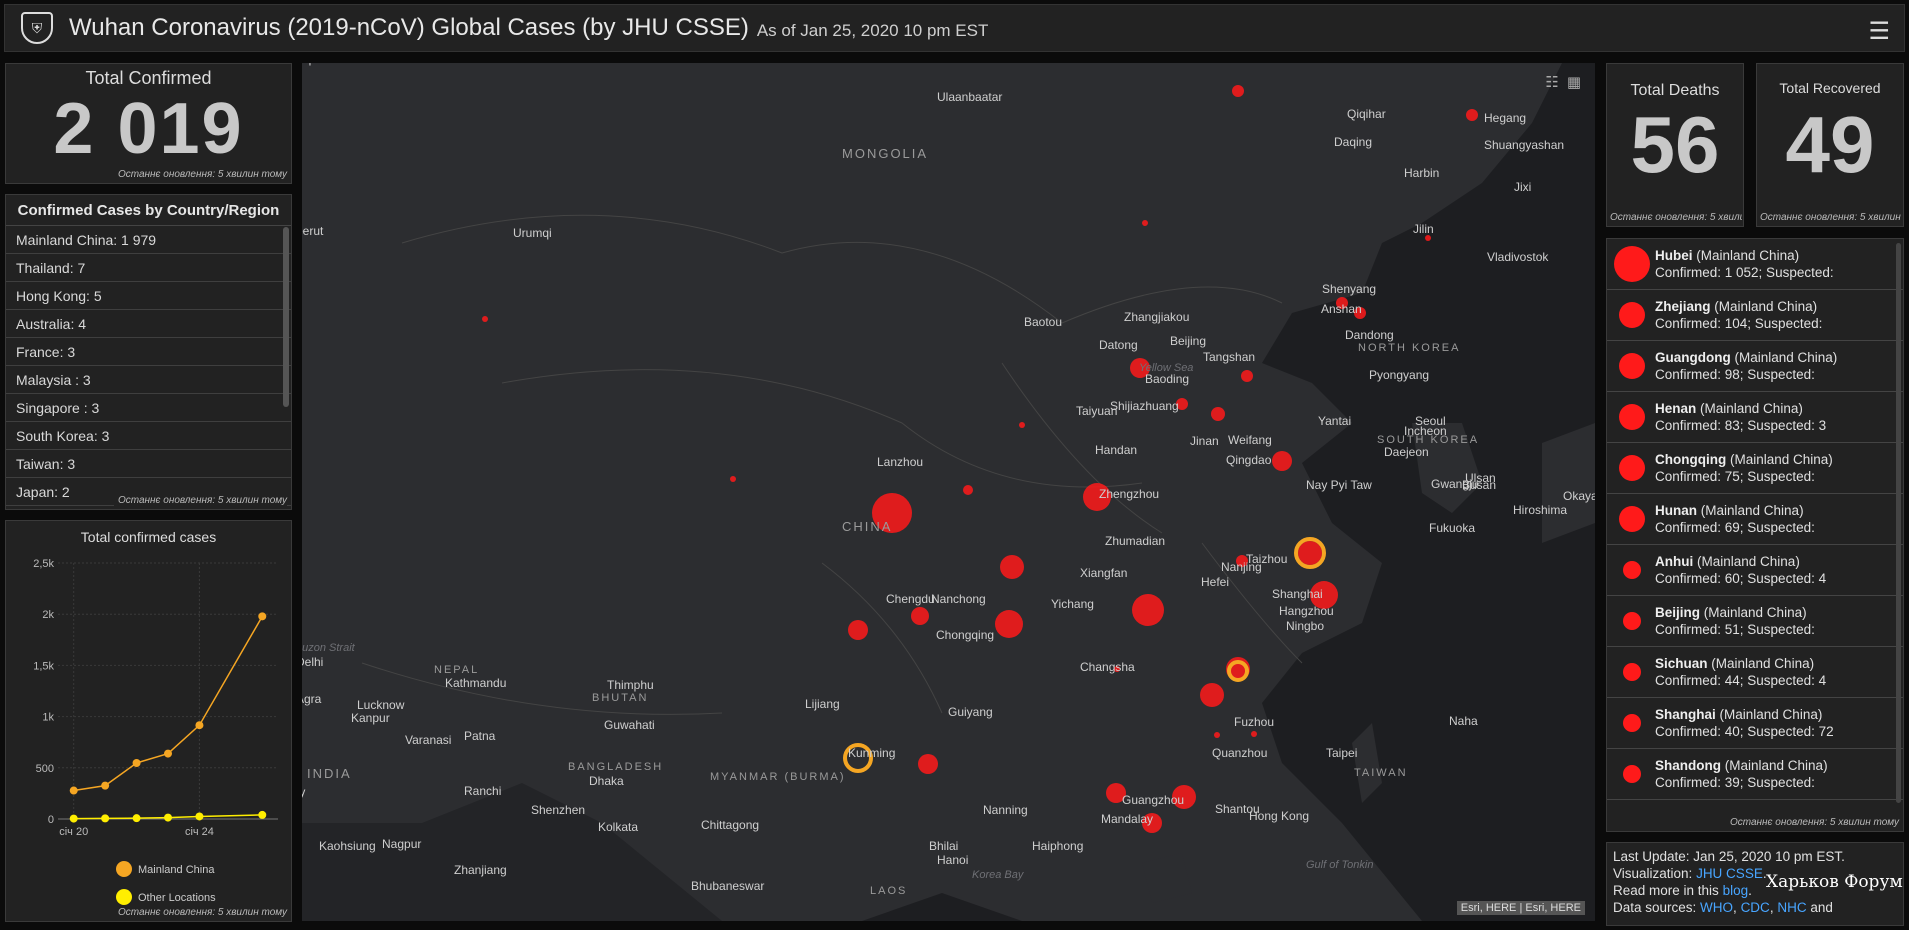 The height and width of the screenshot is (930, 1909). I want to click on country-list-item: Mainland China: 1 979, so click(148, 240).